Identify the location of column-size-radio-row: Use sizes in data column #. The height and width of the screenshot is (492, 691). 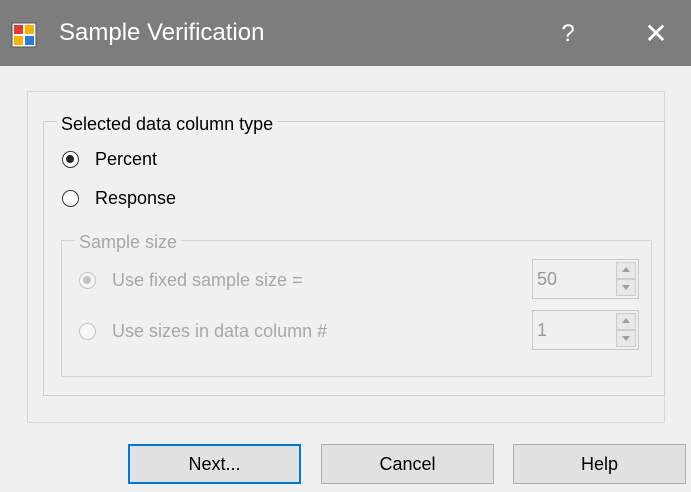
(203, 331).